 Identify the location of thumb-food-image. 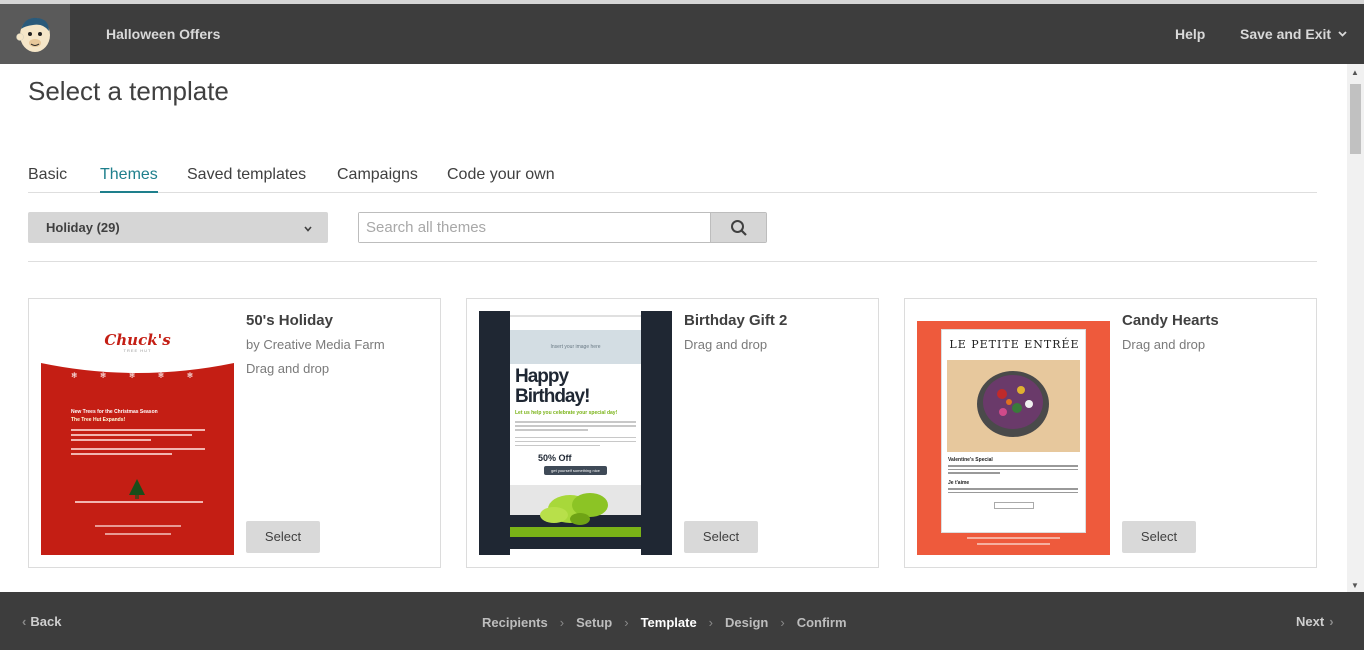
(1013, 406).